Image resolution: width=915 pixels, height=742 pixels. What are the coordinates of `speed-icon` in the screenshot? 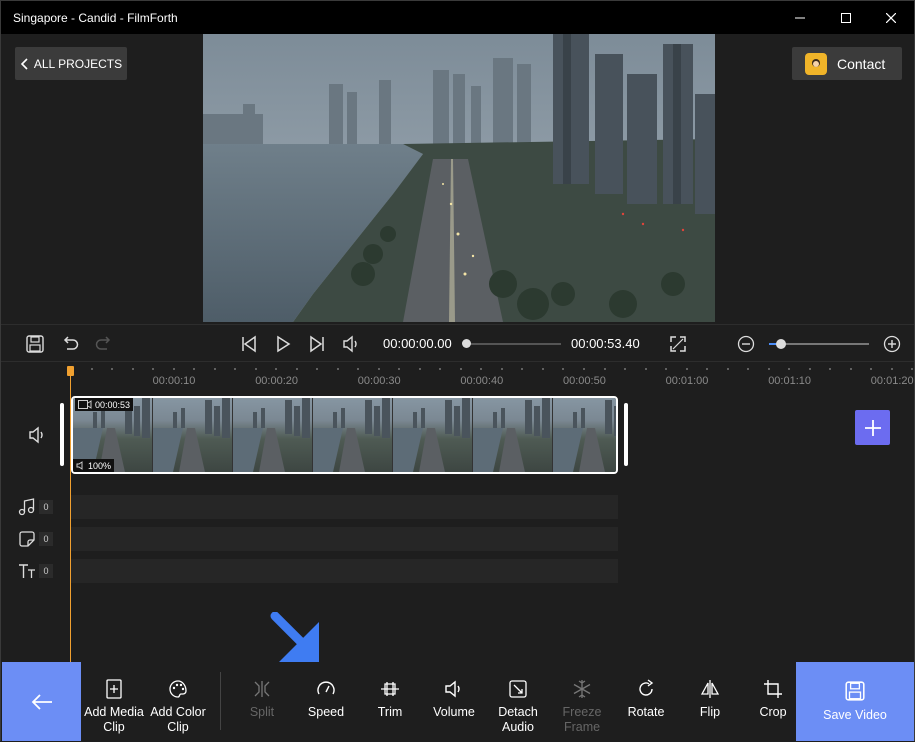 It's located at (326, 688).